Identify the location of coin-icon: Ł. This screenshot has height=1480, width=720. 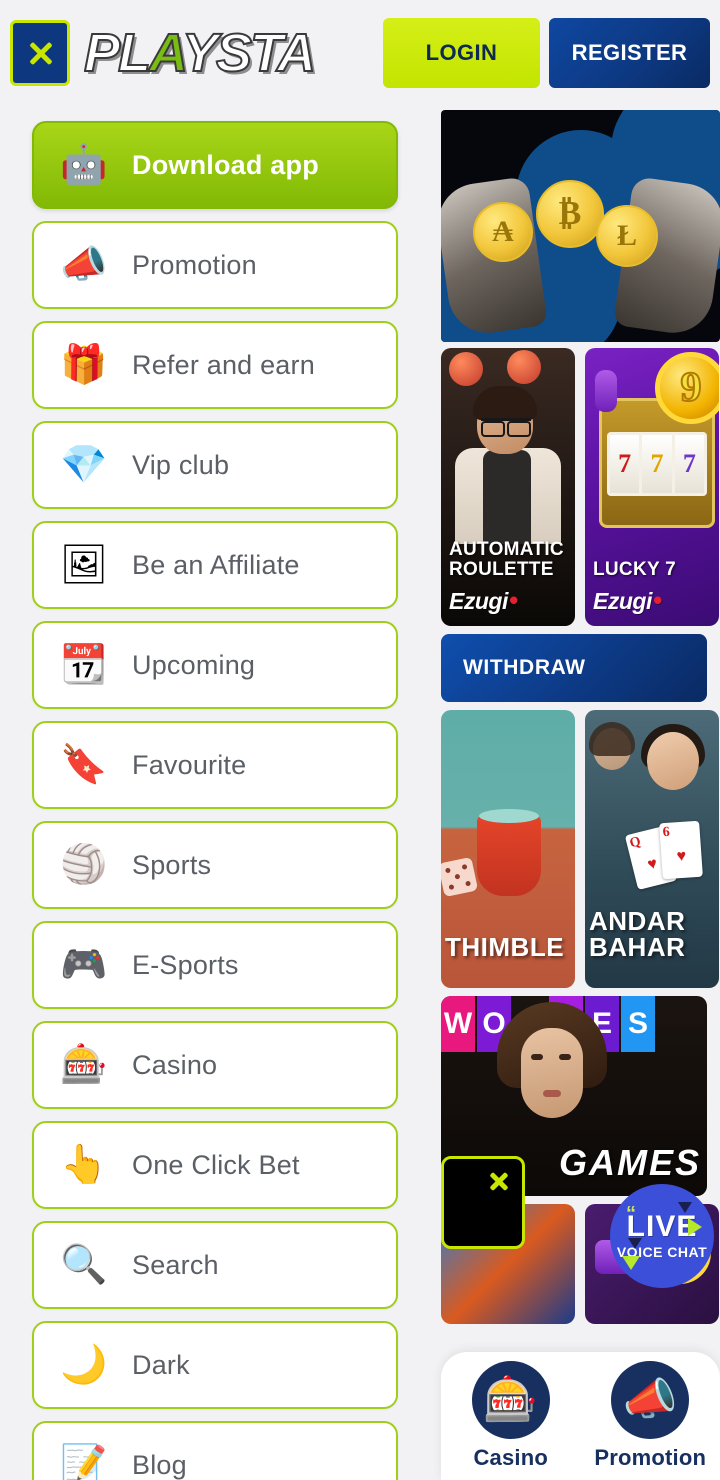
(627, 236).